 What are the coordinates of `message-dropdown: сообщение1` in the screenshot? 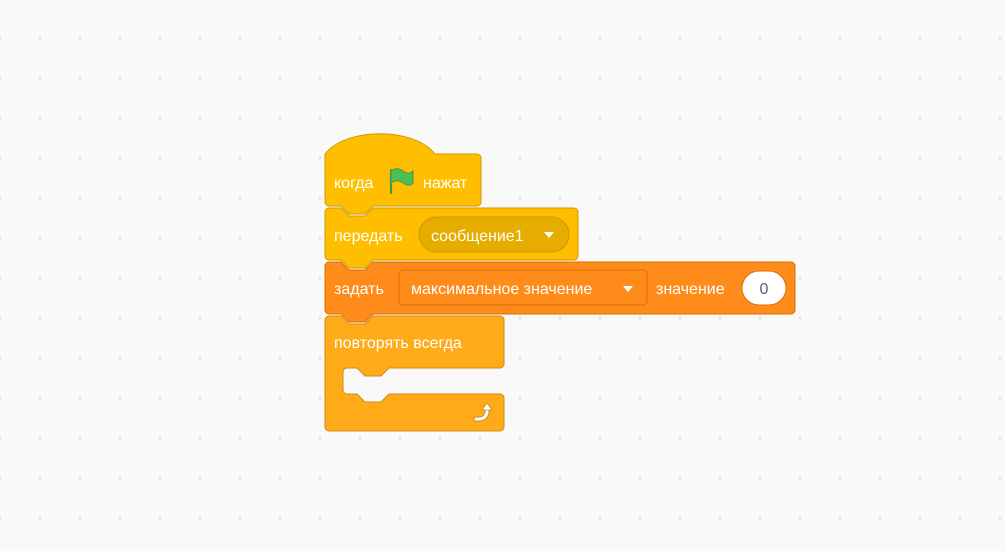 It's located at (494, 234).